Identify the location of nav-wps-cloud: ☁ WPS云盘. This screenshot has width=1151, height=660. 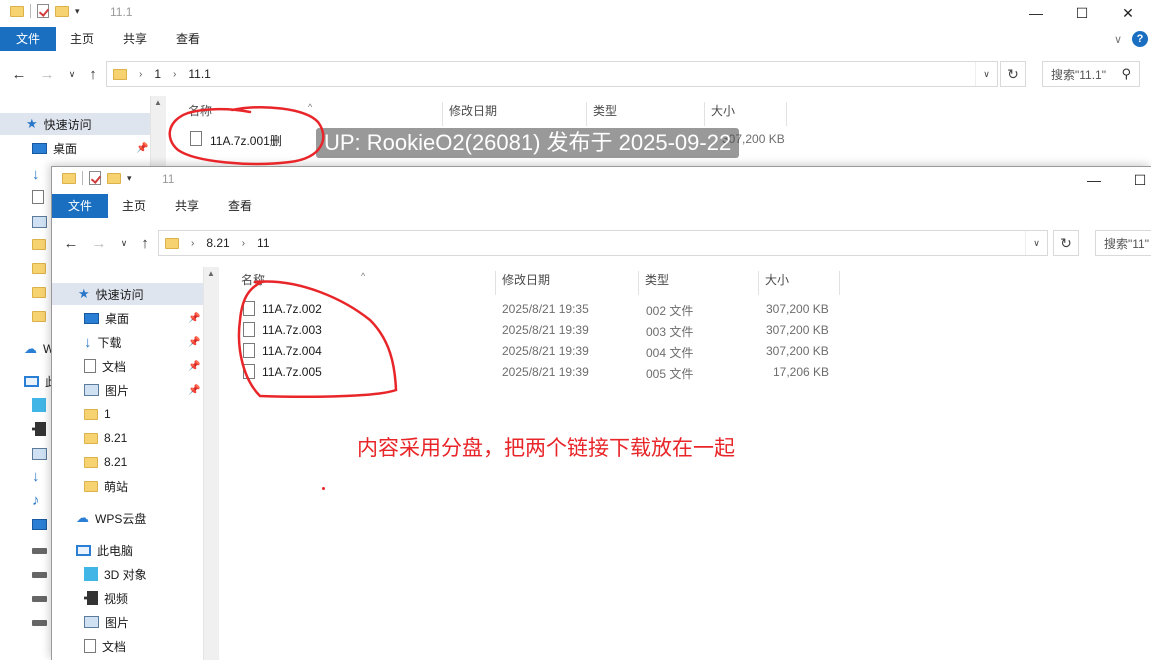
(139, 518).